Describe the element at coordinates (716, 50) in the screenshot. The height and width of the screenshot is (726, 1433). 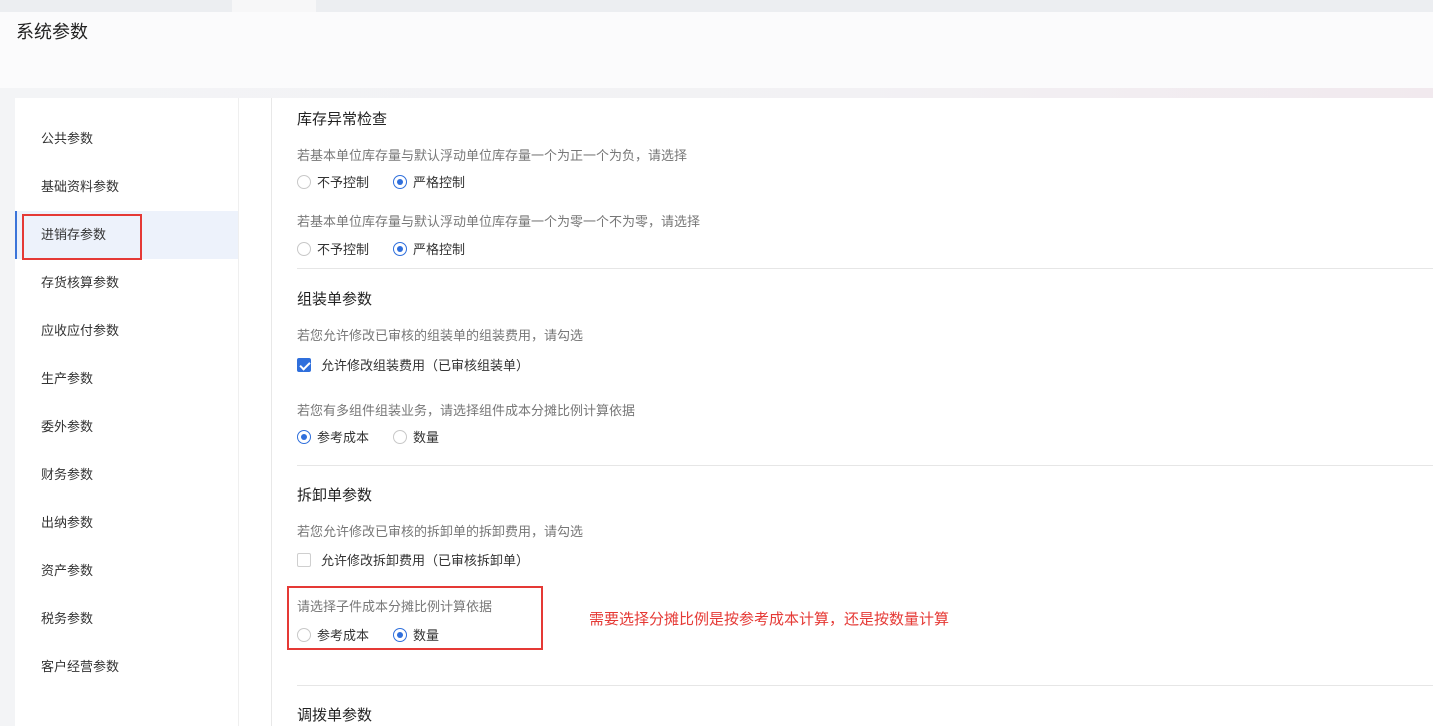
I see `page-header: 系统参数` at that location.